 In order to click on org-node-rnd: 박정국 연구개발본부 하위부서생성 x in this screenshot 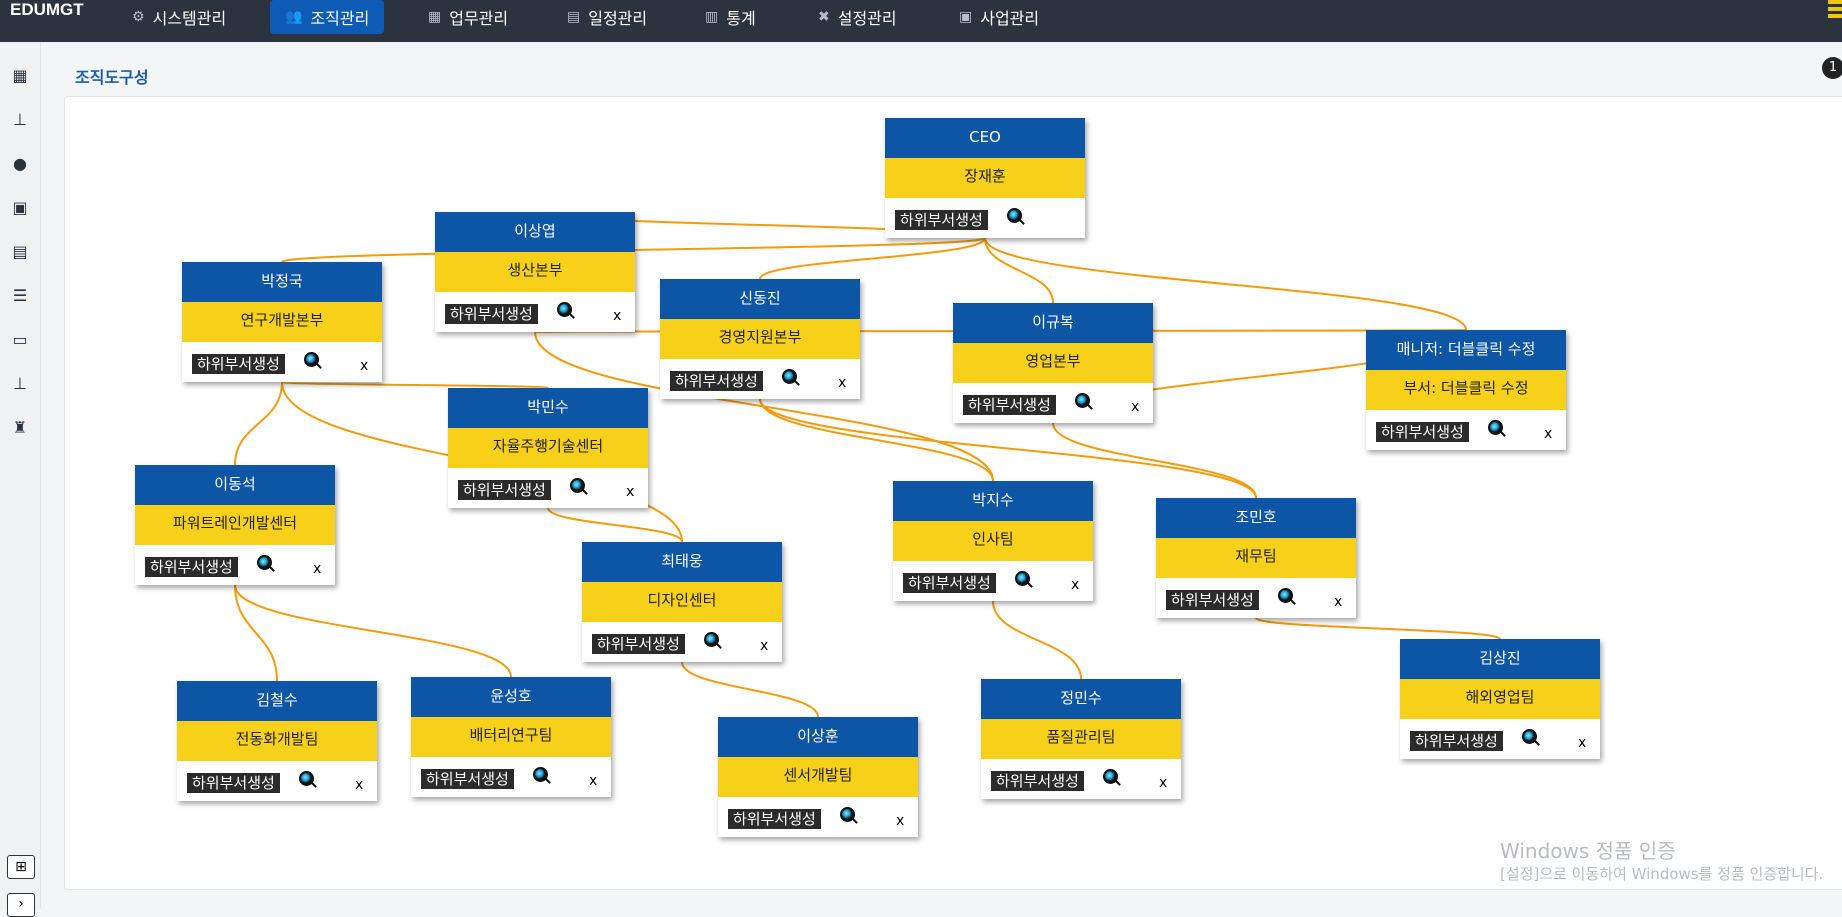, I will do `click(282, 322)`.